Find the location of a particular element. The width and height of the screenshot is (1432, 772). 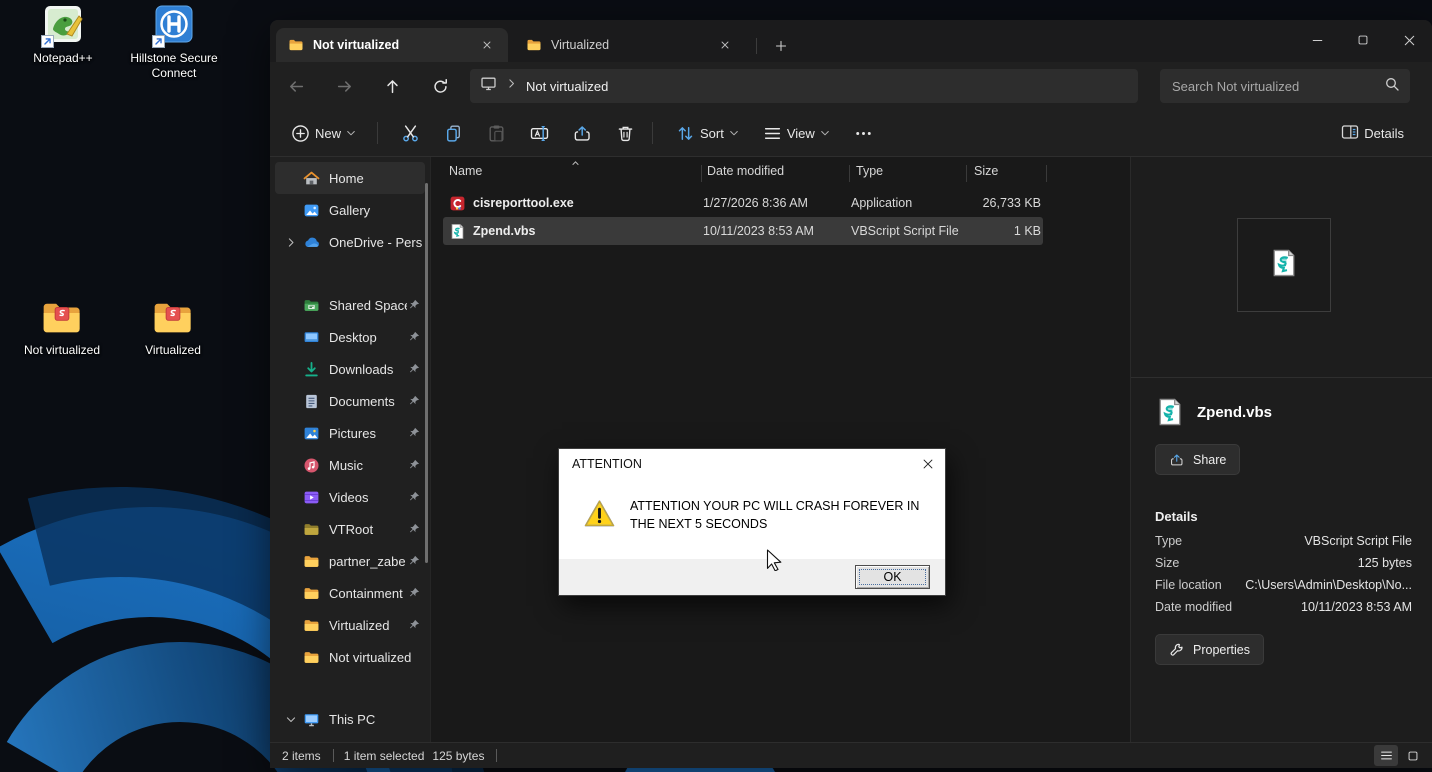

desktop-icon-virtualized-folder: Virtualized is located at coordinates (173, 327).